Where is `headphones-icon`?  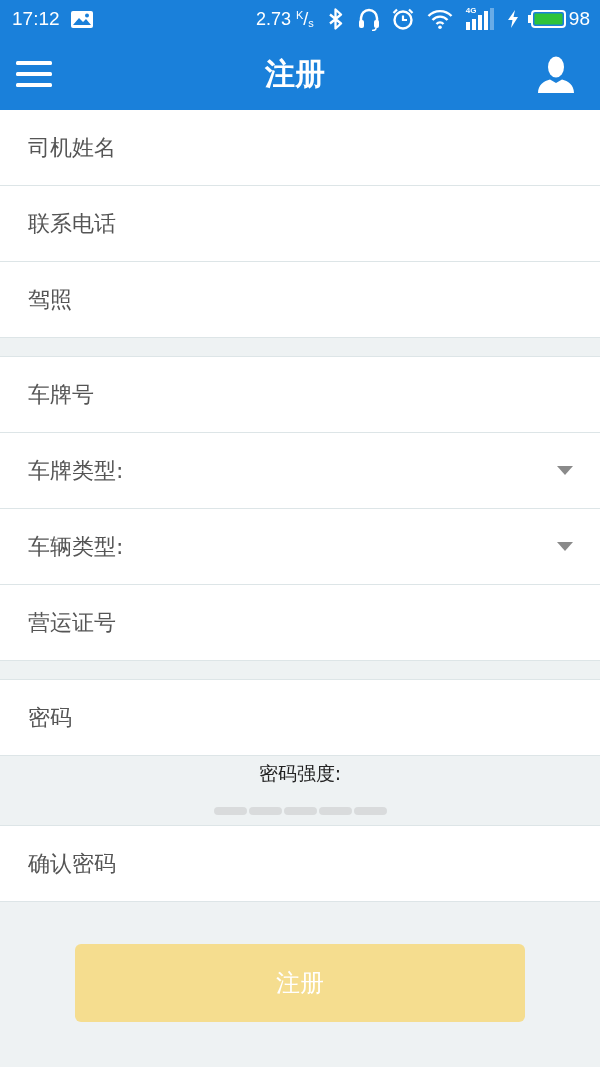
headphones-icon is located at coordinates (368, 19).